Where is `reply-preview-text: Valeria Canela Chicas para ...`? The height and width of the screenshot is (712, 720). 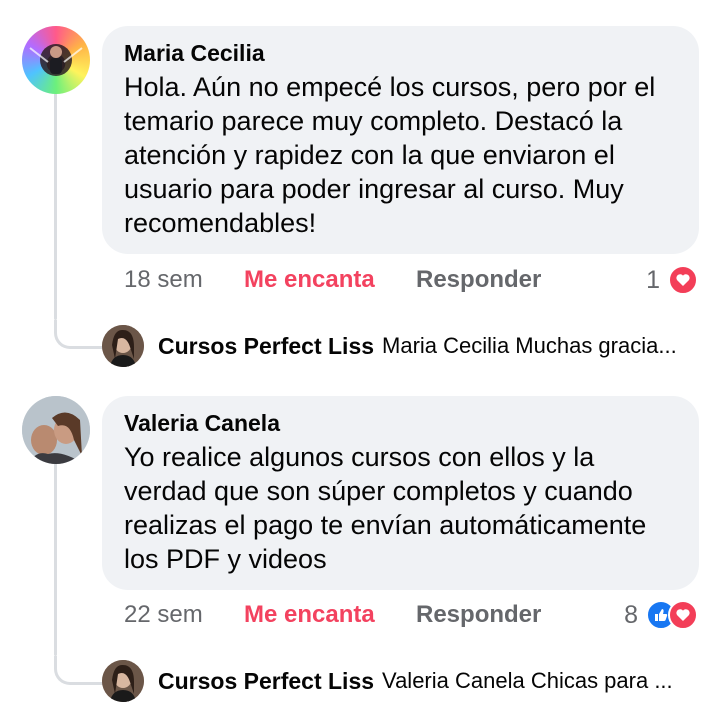 reply-preview-text: Valeria Canela Chicas para ... is located at coordinates (527, 680).